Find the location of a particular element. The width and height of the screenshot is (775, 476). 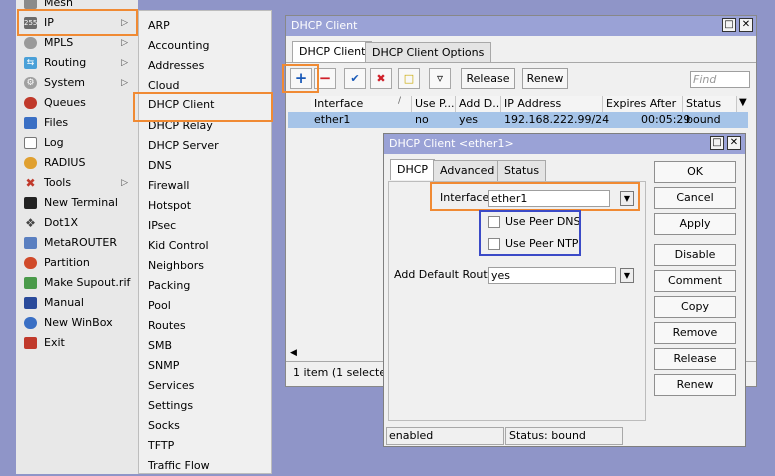

submenu-item: Pool is located at coordinates (204, 306).